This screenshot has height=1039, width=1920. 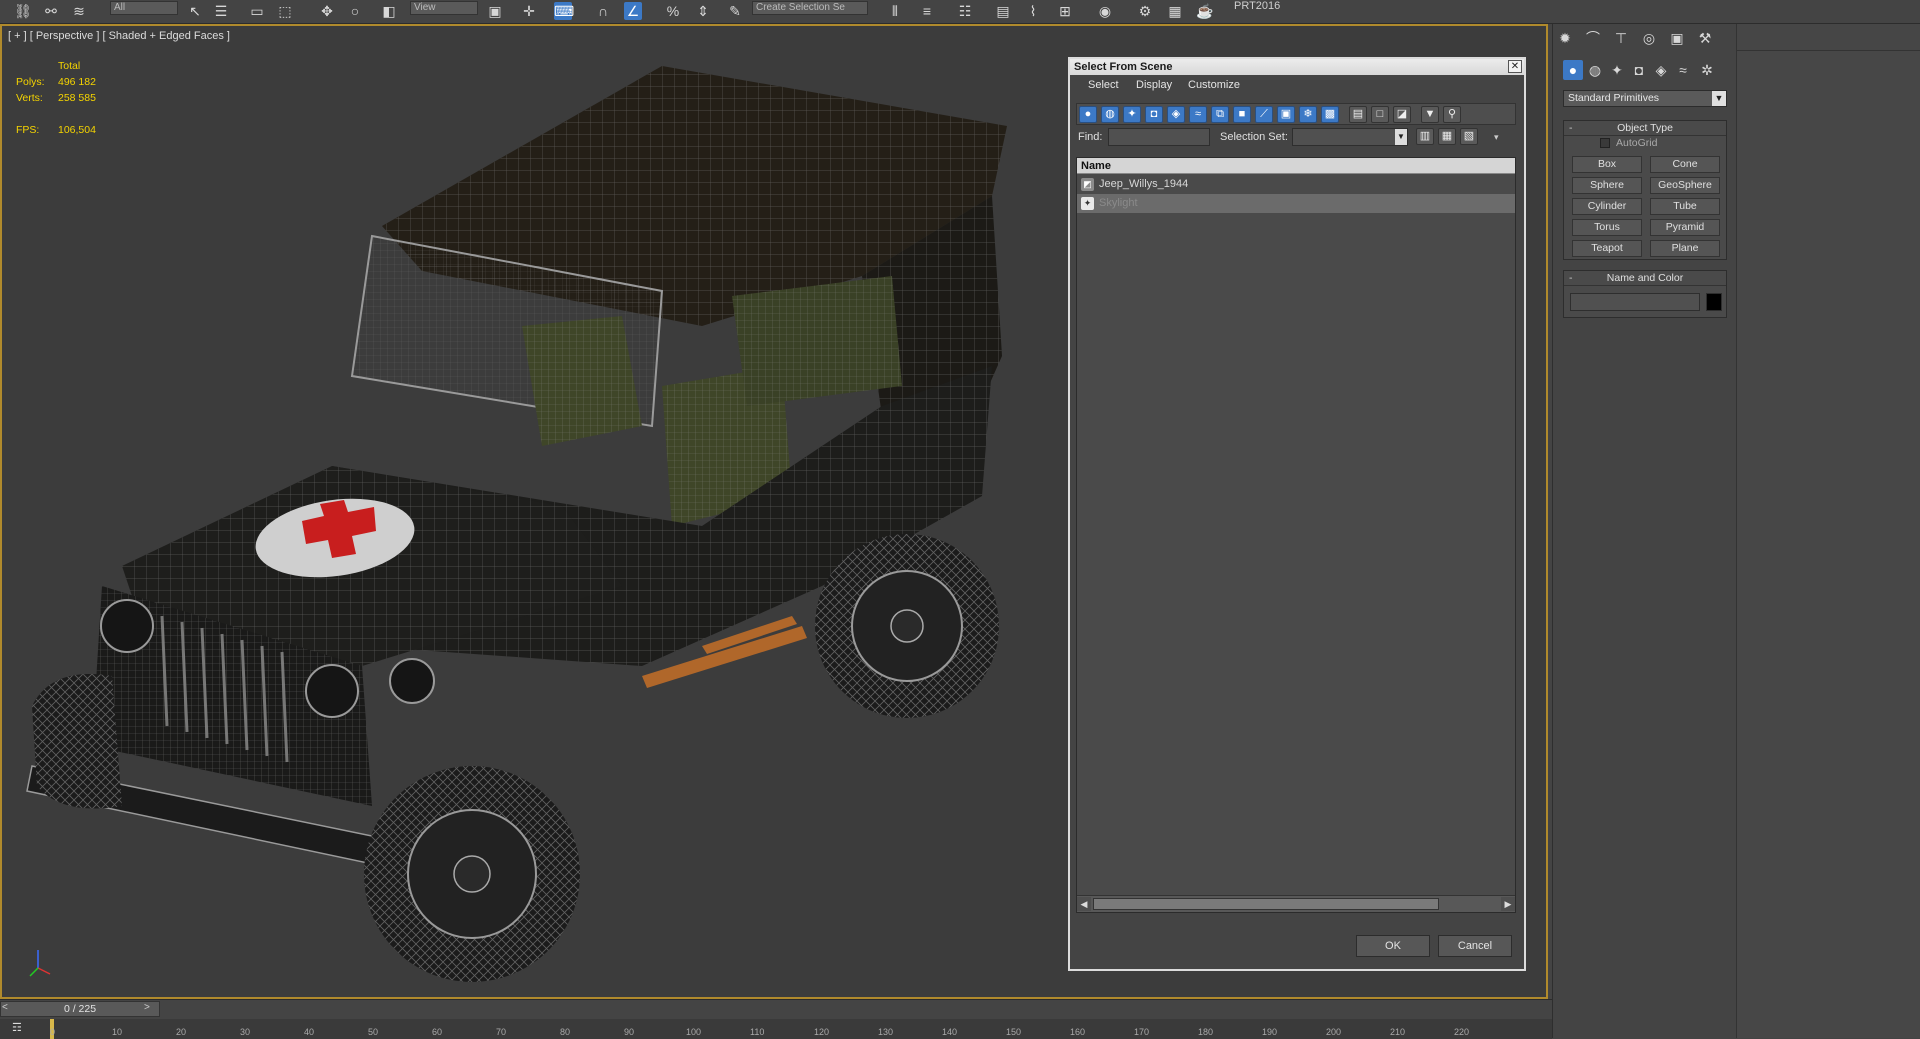 What do you see at coordinates (603, 11) in the screenshot?
I see `snaps-toggle-icon: ∩` at bounding box center [603, 11].